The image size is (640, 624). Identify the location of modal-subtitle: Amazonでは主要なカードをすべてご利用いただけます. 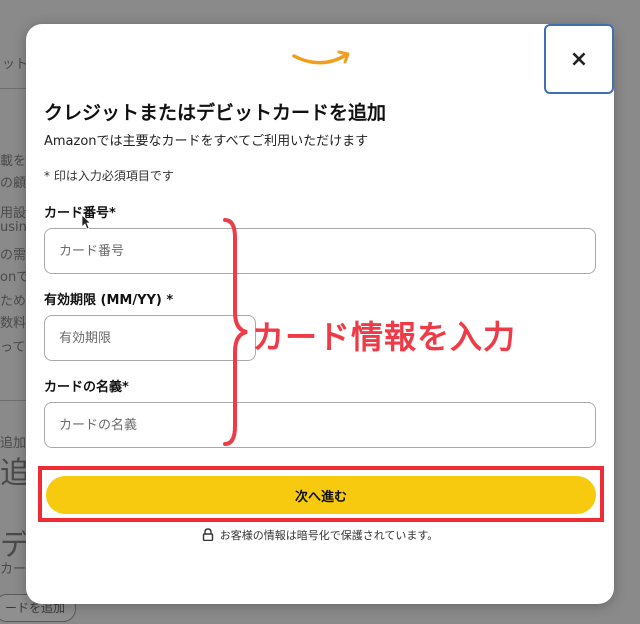
(206, 141).